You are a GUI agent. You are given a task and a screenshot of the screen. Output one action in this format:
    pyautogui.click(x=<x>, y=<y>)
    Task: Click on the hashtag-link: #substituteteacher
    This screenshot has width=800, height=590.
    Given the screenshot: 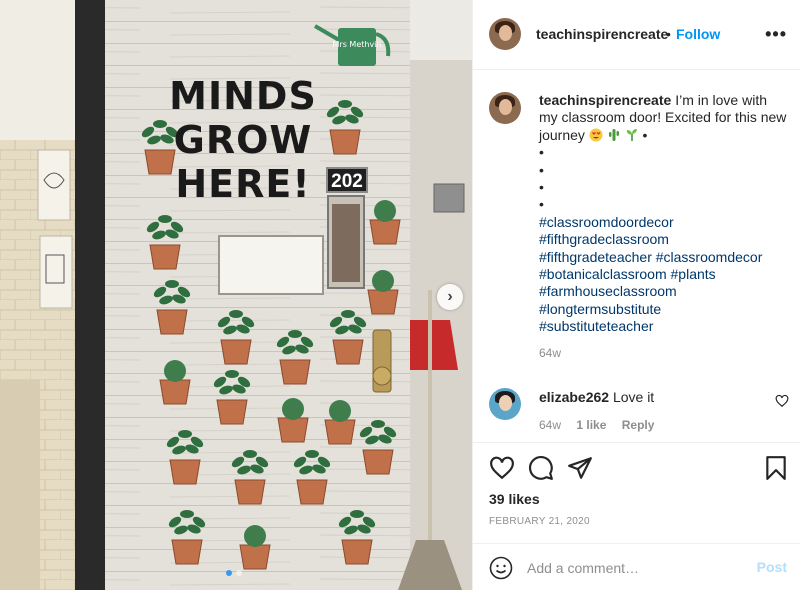 What is the action you would take?
    pyautogui.click(x=664, y=326)
    